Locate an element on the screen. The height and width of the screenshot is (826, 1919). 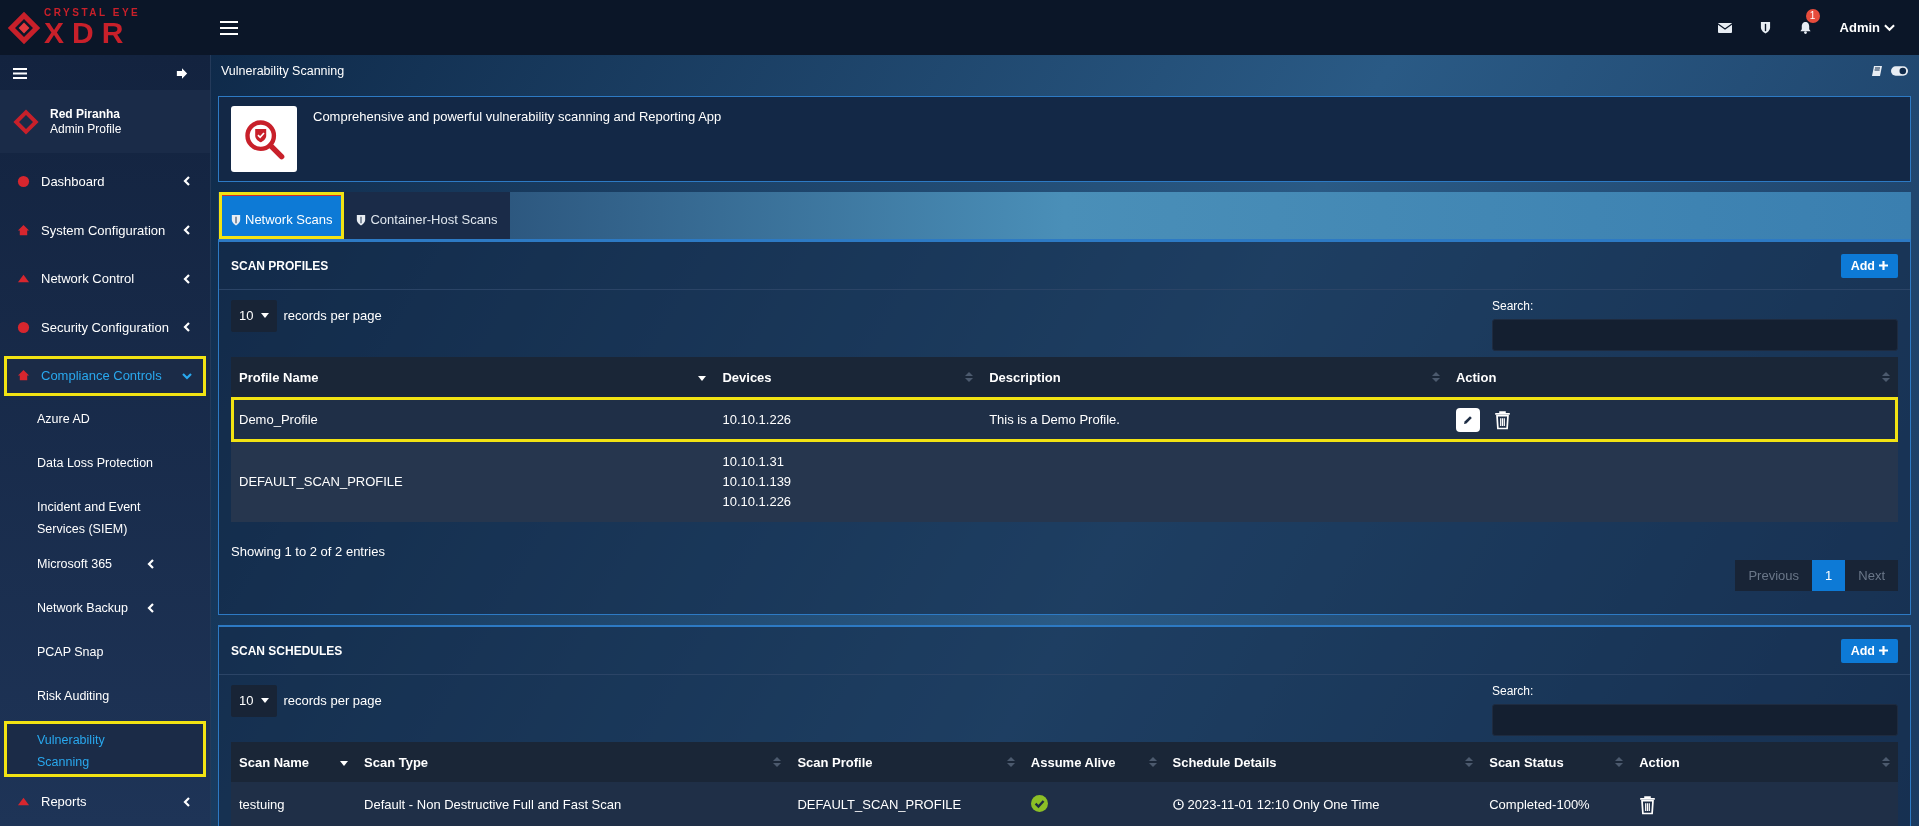
sidebar-item: Compliance Controls is located at coordinates (105, 376).